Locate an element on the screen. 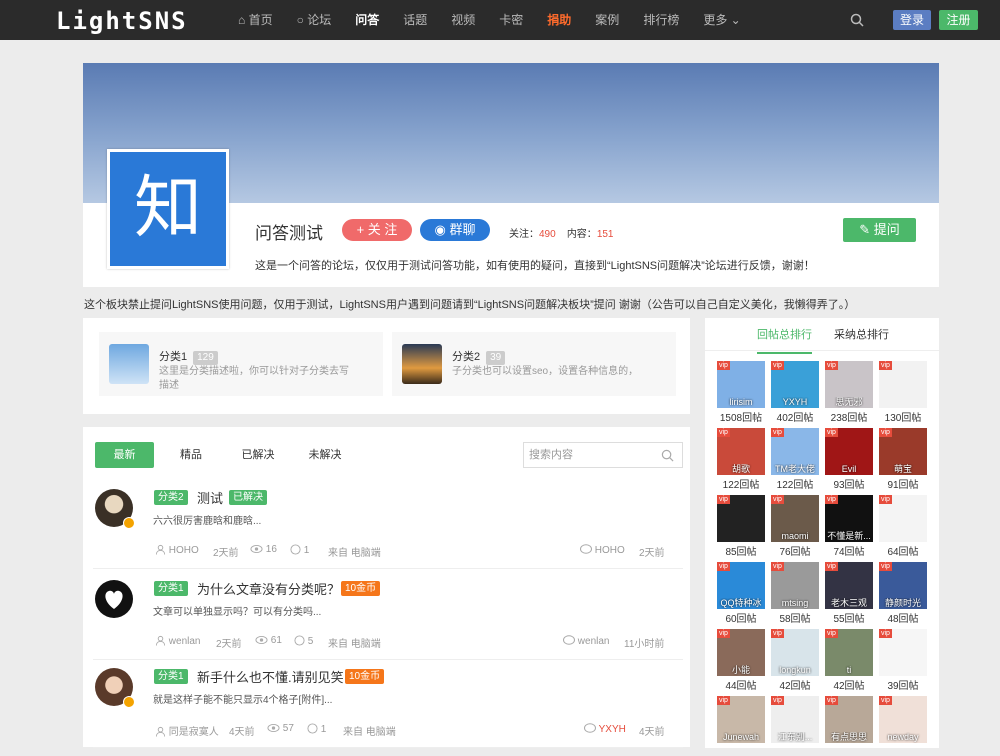 Image resolution: width=1000 pixels, height=756 pixels. category-thumbnail is located at coordinates (422, 364).